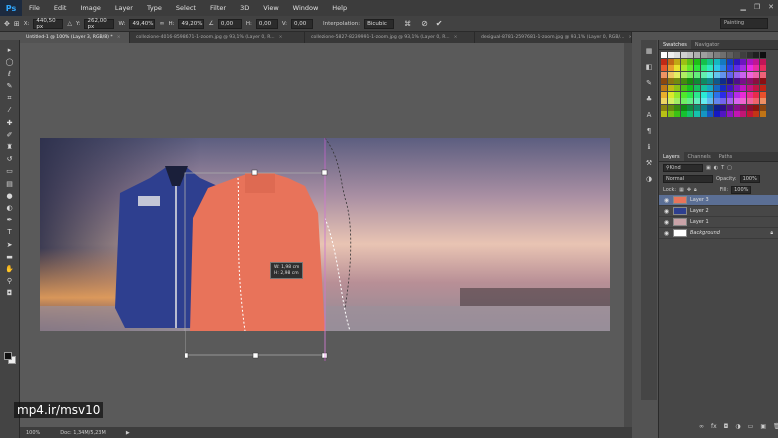 The image size is (778, 438). What do you see at coordinates (699, 156) in the screenshot?
I see `tab-channels: Channels` at bounding box center [699, 156].